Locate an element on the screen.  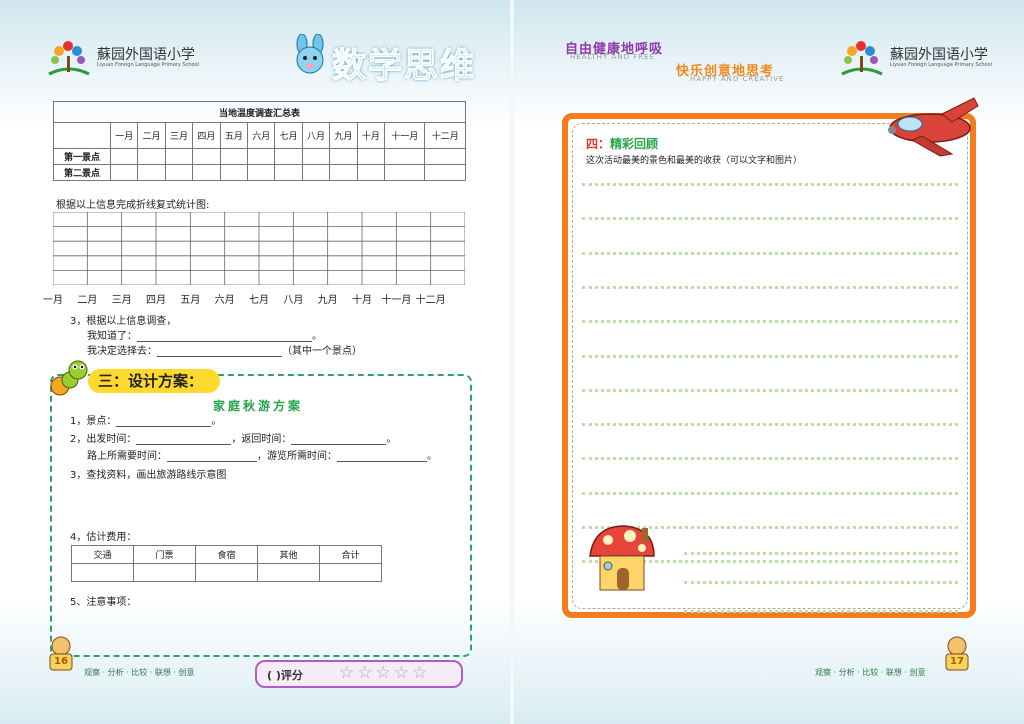
chart-month-label: 三月 is located at coordinates (121, 300).